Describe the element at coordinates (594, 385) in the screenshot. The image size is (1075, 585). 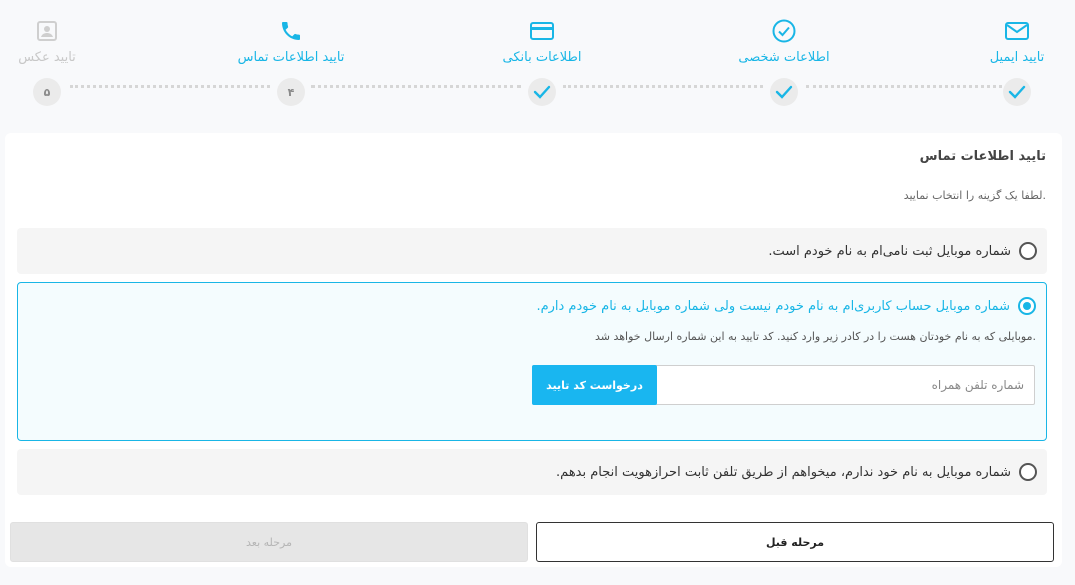
I see `request-code-button: درخواست کد تایید` at that location.